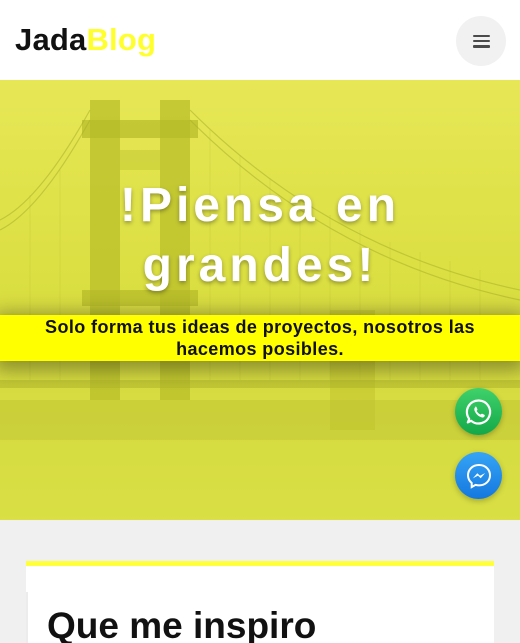 The height and width of the screenshot is (643, 520). I want to click on whatsapp-button, so click(478, 411).